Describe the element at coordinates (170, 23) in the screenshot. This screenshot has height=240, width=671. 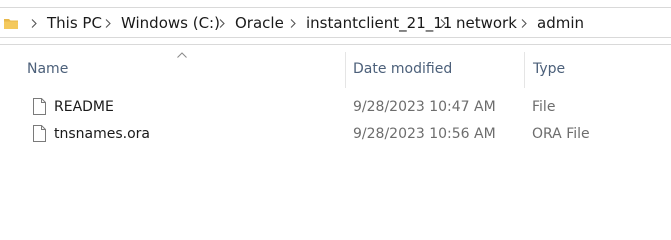
I see `breadcrumb-windows-c: Windows (C:)` at that location.